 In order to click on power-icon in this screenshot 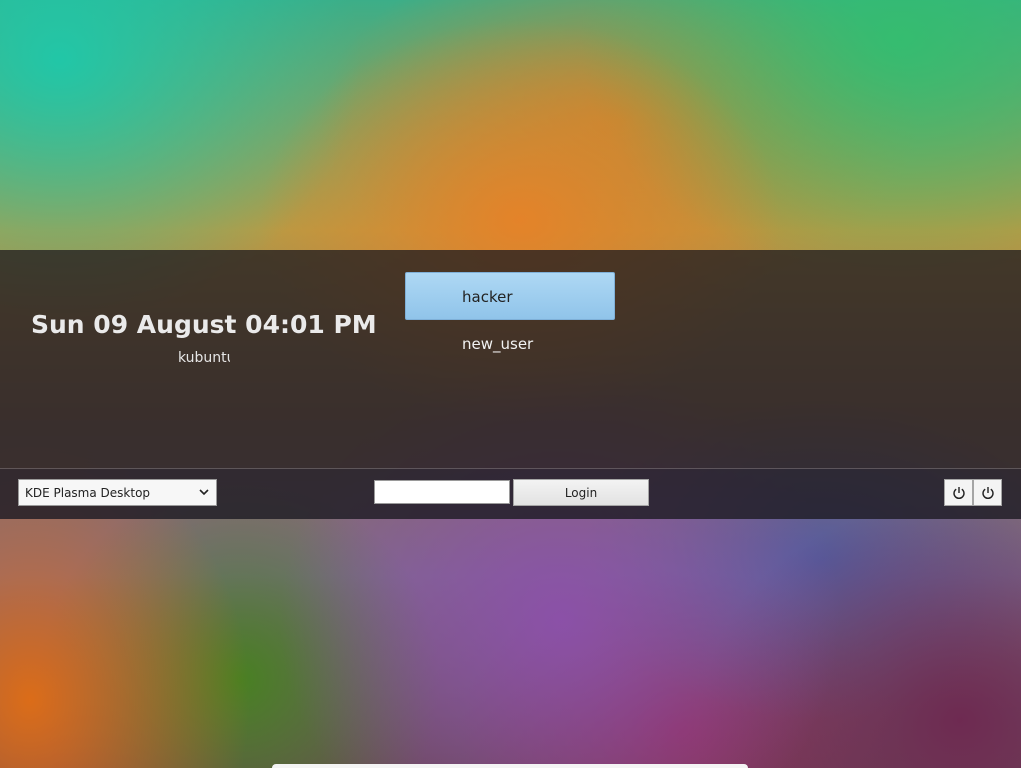, I will do `click(988, 493)`.